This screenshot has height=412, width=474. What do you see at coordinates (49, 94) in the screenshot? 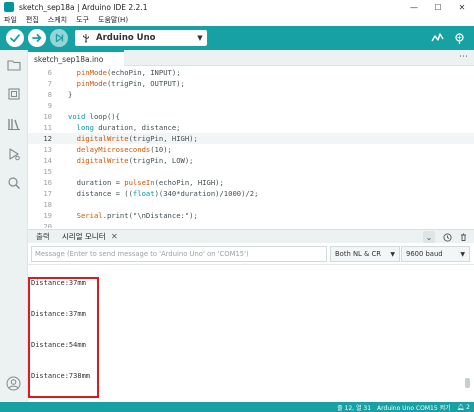
I see `line-number: 8` at bounding box center [49, 94].